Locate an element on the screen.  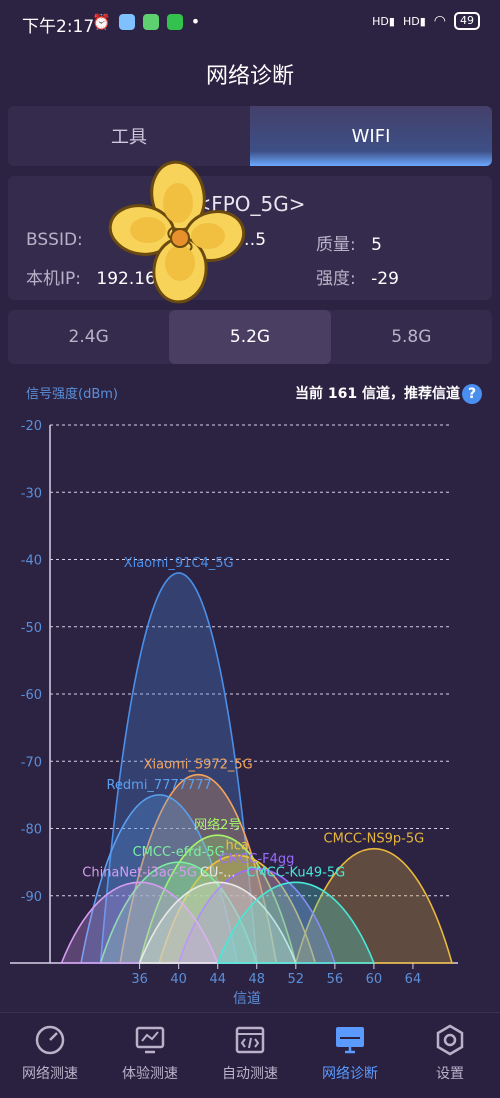
nav-network-diagnosis: 网络诊断 is located at coordinates (350, 1055).